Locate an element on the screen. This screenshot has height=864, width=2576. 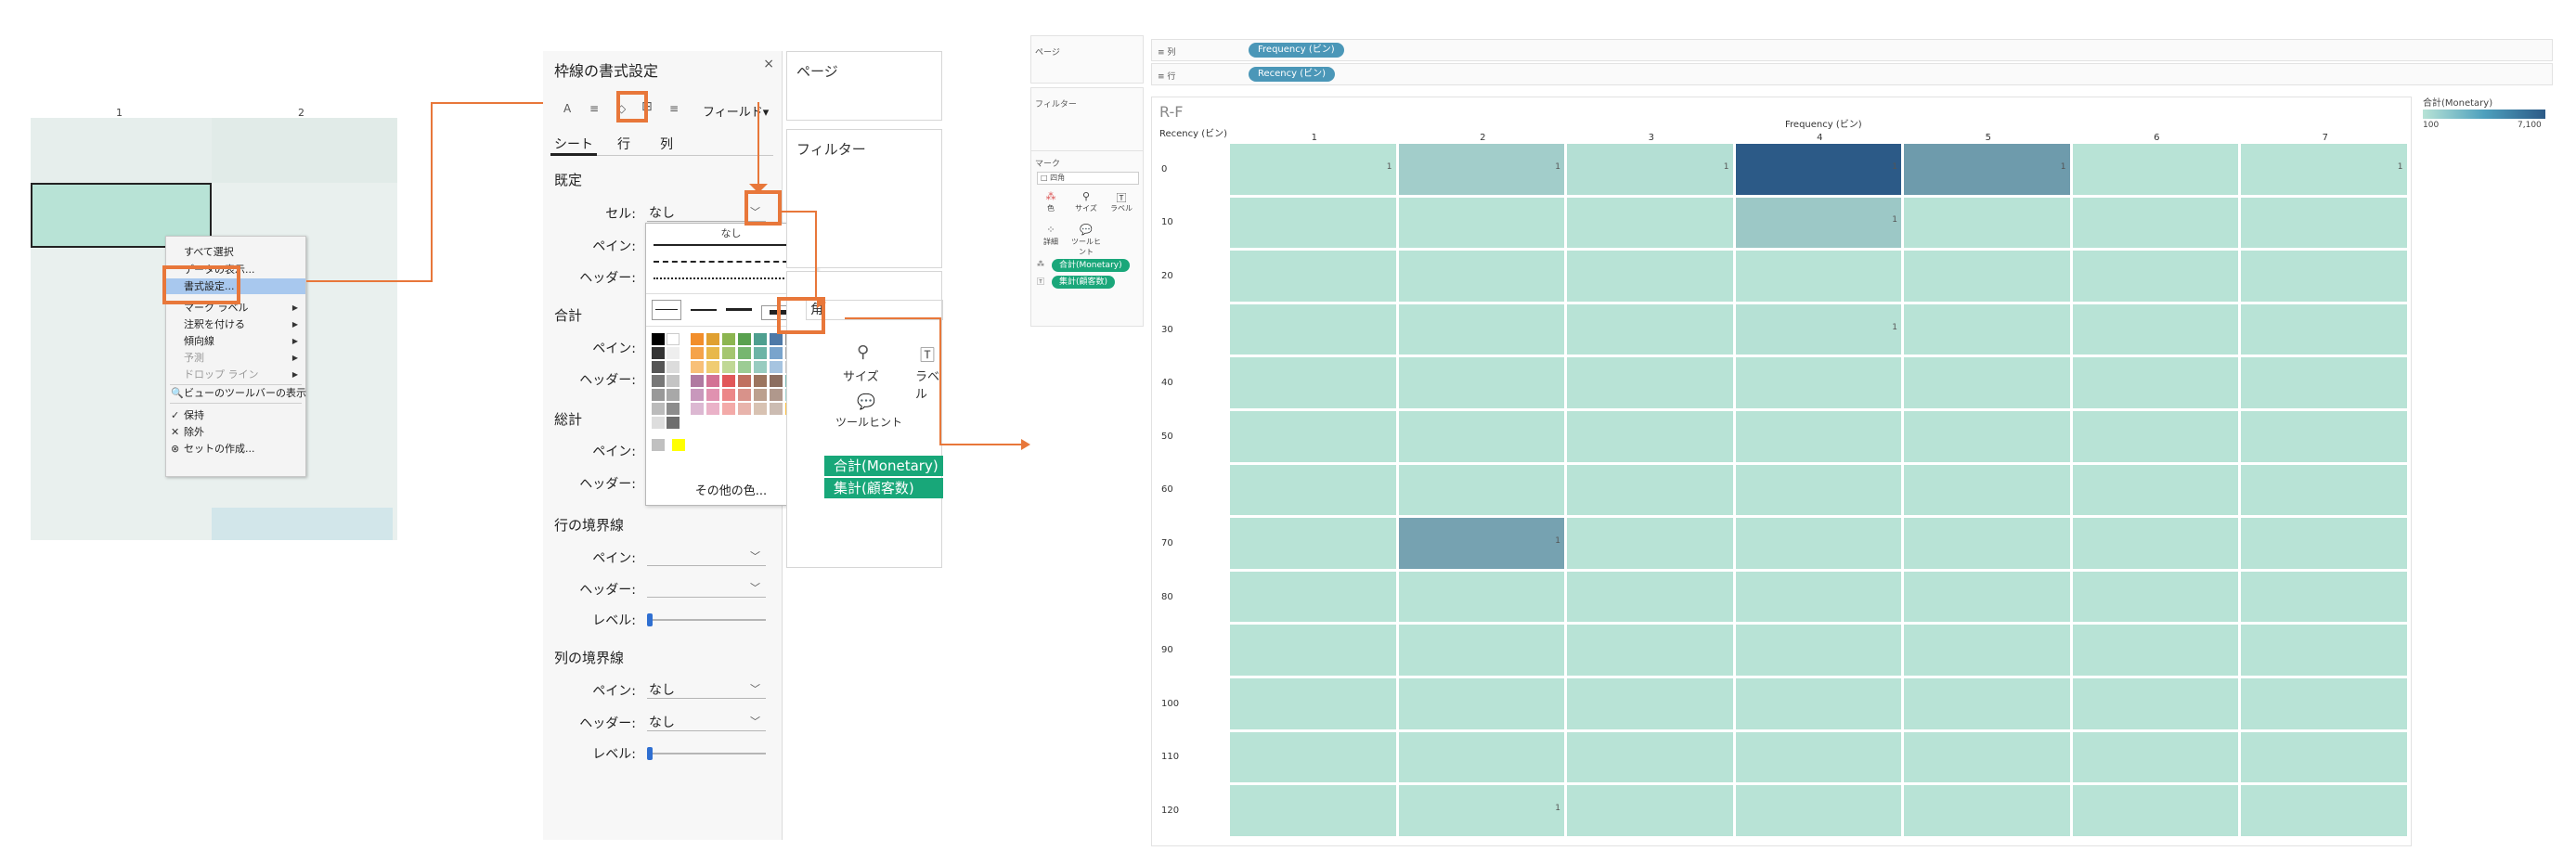
line-weight-3-option is located at coordinates (739, 309).